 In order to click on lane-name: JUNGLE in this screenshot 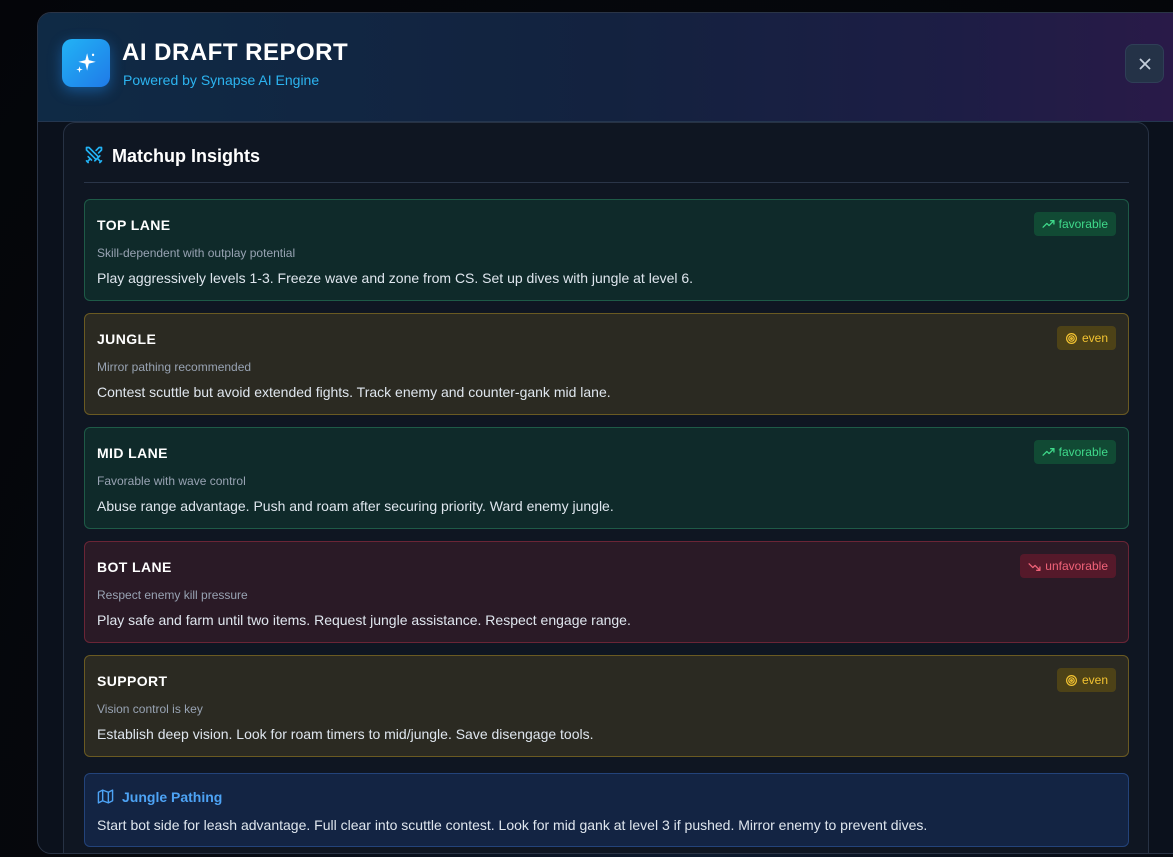, I will do `click(127, 339)`.